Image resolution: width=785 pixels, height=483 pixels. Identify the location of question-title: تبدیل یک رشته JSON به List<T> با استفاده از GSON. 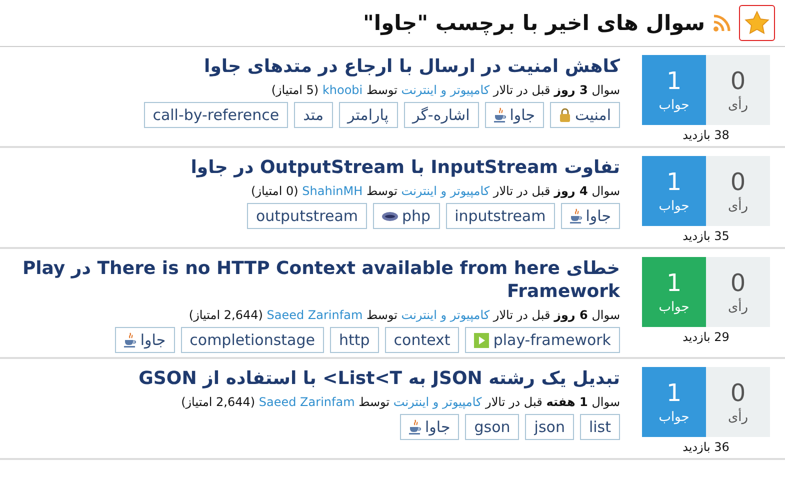
(315, 378).